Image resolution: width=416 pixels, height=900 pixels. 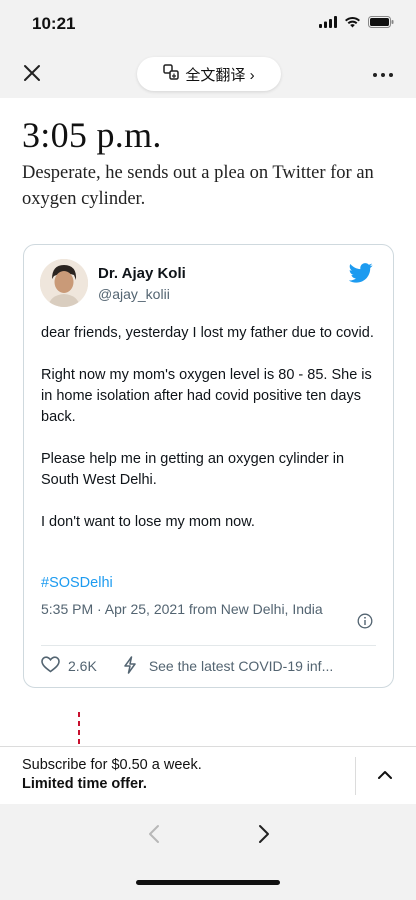 I want to click on translate-label: 全文翻译 ›, so click(x=220, y=75).